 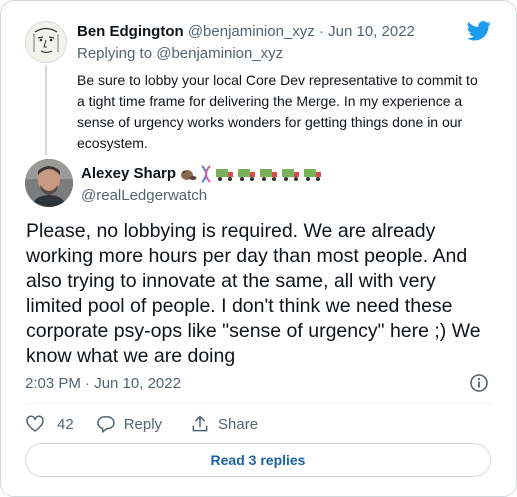 I want to click on name-emojis, so click(x=251, y=174).